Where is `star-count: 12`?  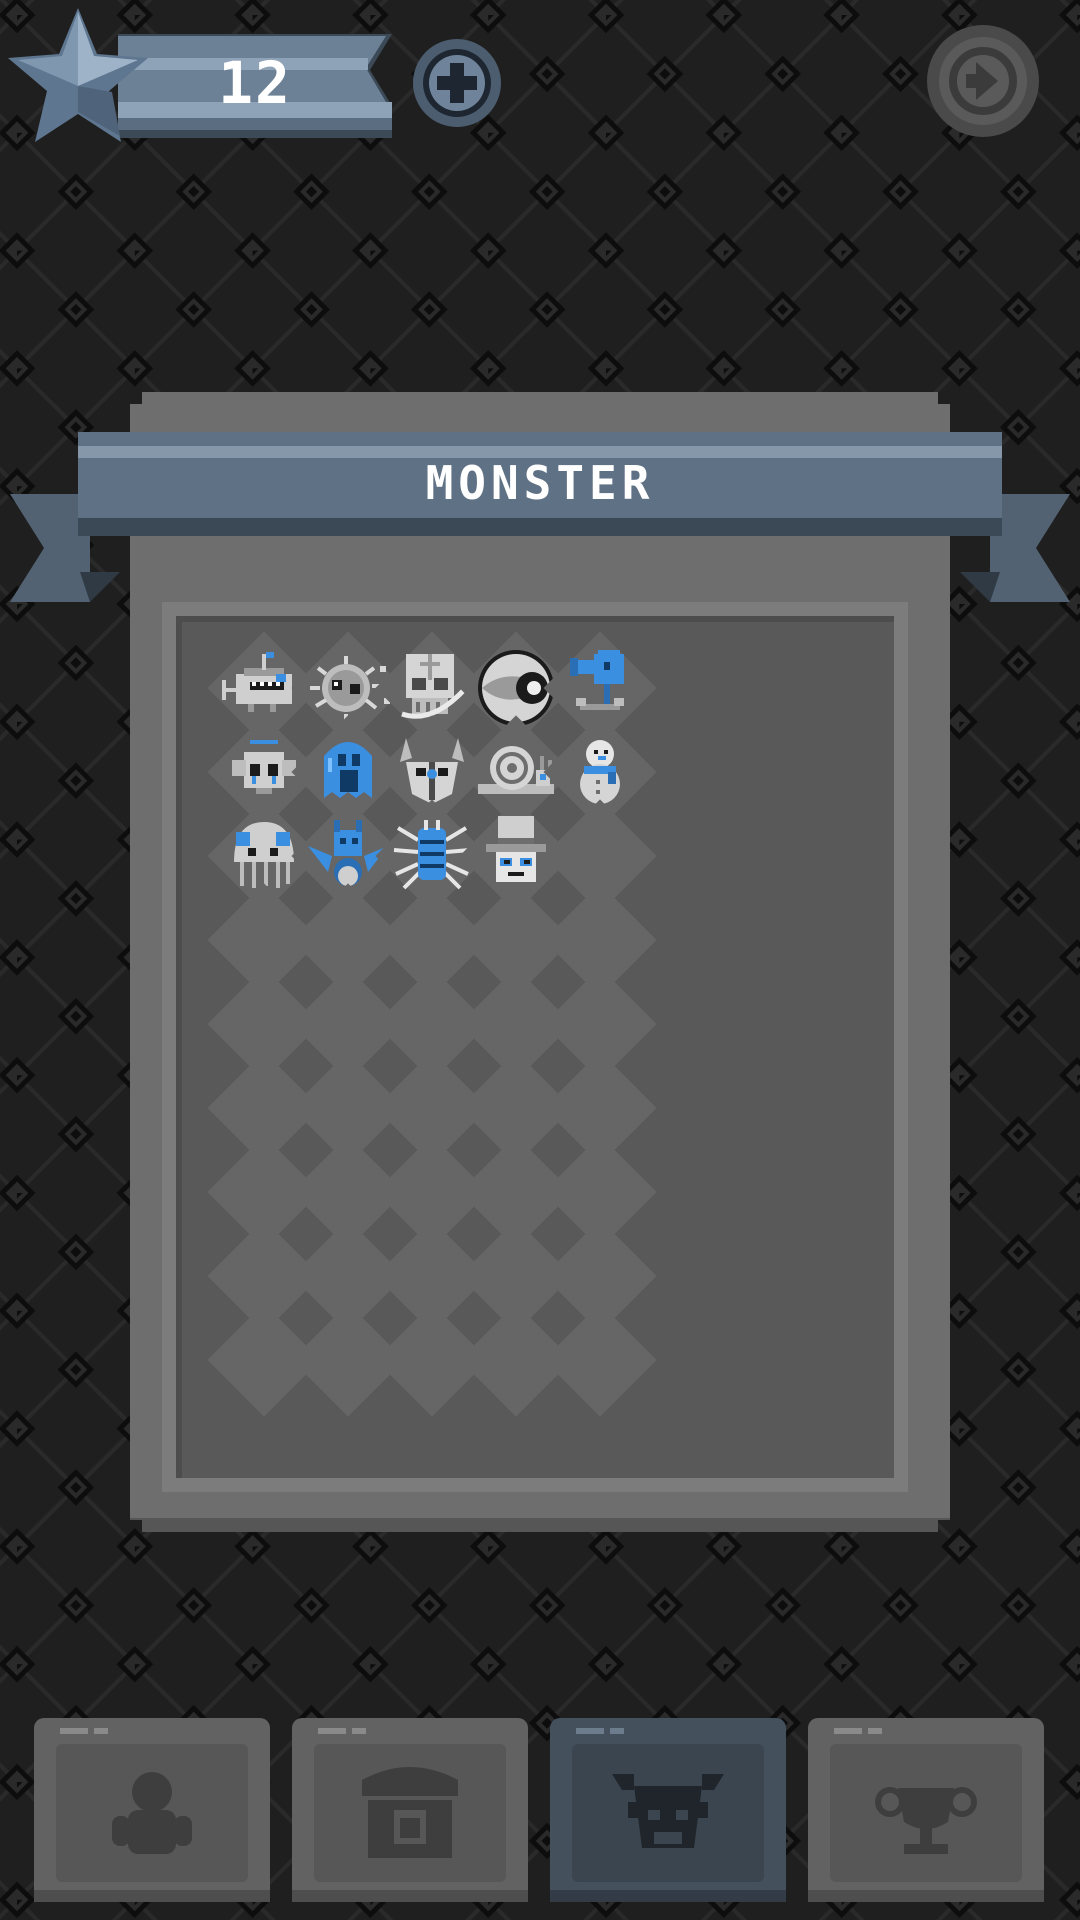
star-count: 12 is located at coordinates (255, 83).